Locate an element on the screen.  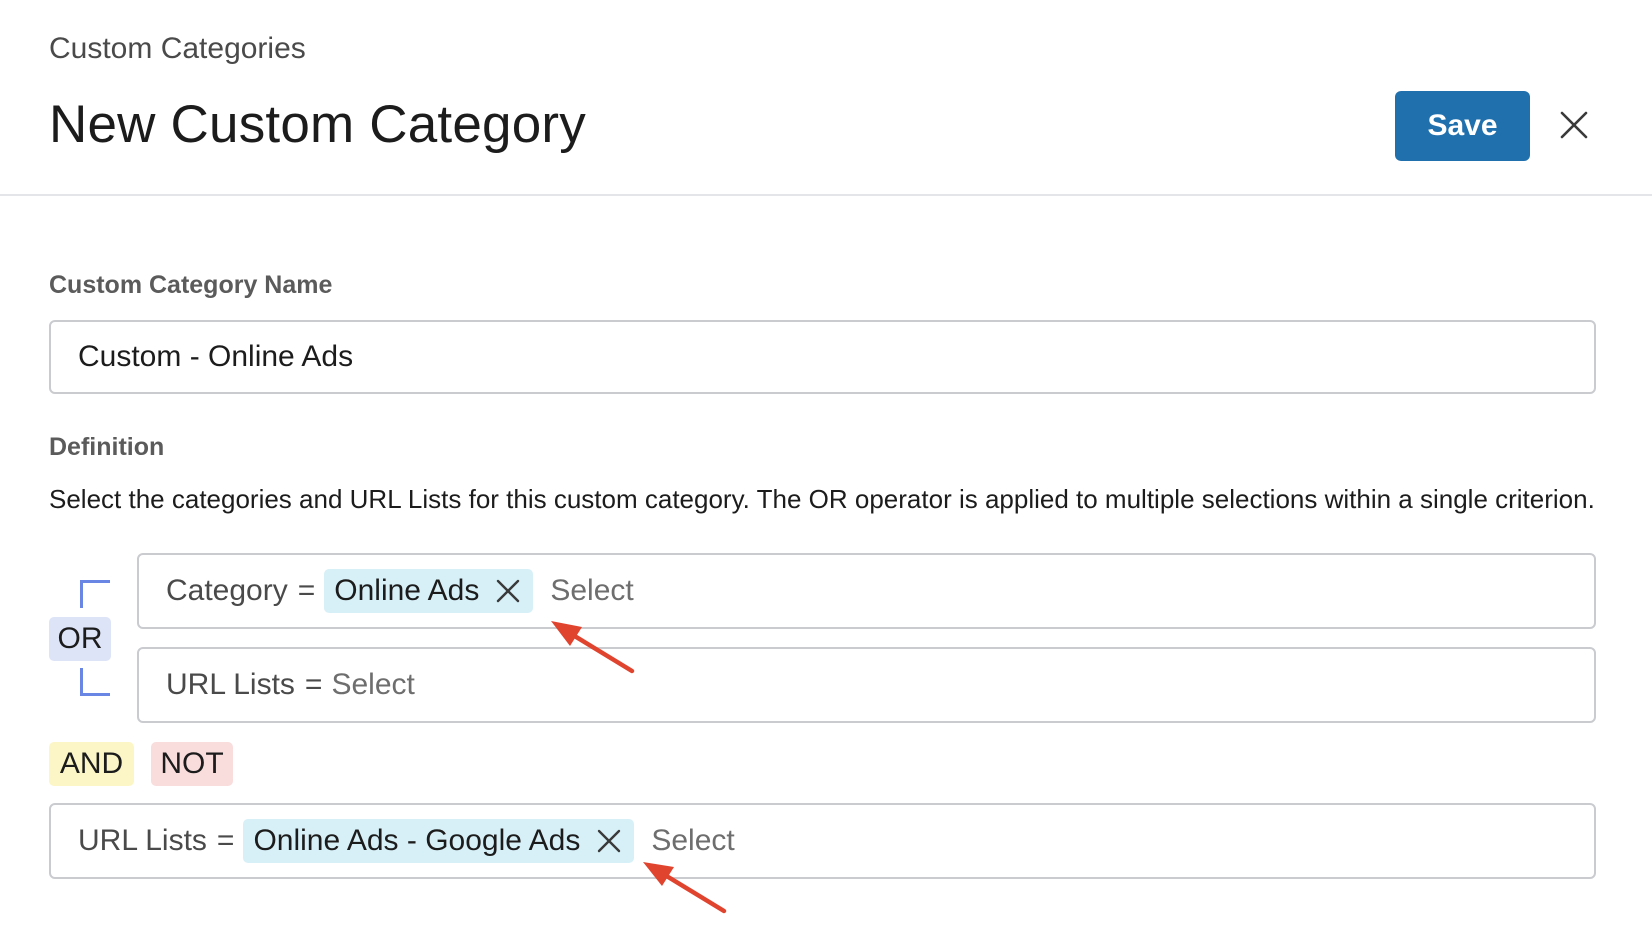
selected-chip: Online Ads - Google Ads is located at coordinates (439, 841).